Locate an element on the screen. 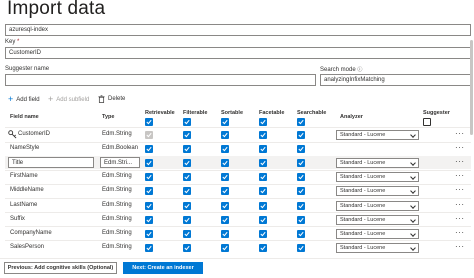 The image size is (474, 278). suggester-all-checkbox is located at coordinates (427, 122).